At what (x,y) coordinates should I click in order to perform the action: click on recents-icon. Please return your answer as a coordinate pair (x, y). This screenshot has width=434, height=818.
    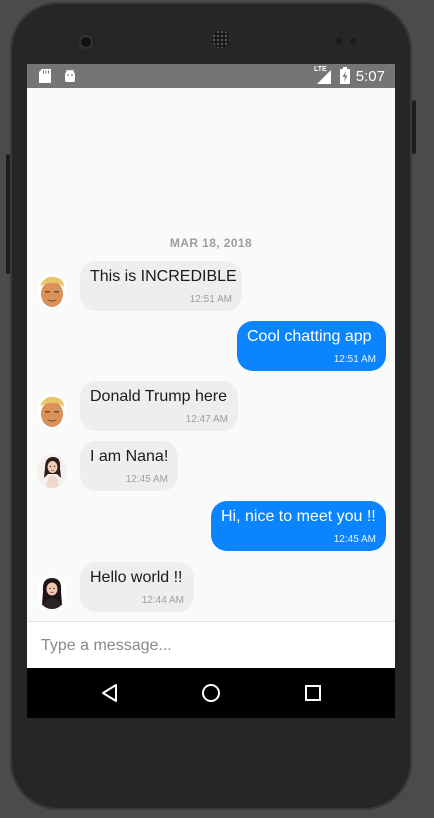
    Looking at the image, I should click on (313, 693).